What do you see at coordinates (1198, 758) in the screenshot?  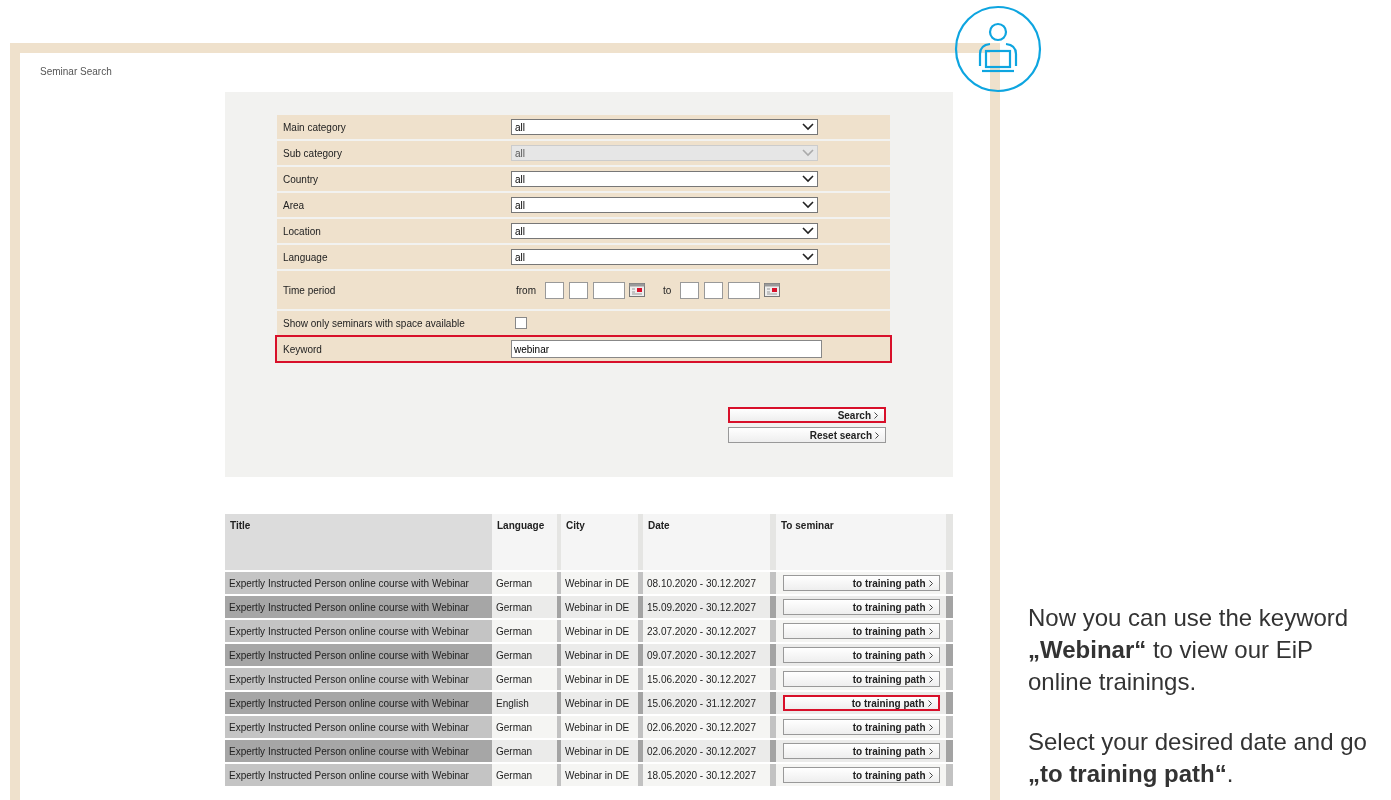 I see `instruction-text: Select your desired date and go „to training path“.` at bounding box center [1198, 758].